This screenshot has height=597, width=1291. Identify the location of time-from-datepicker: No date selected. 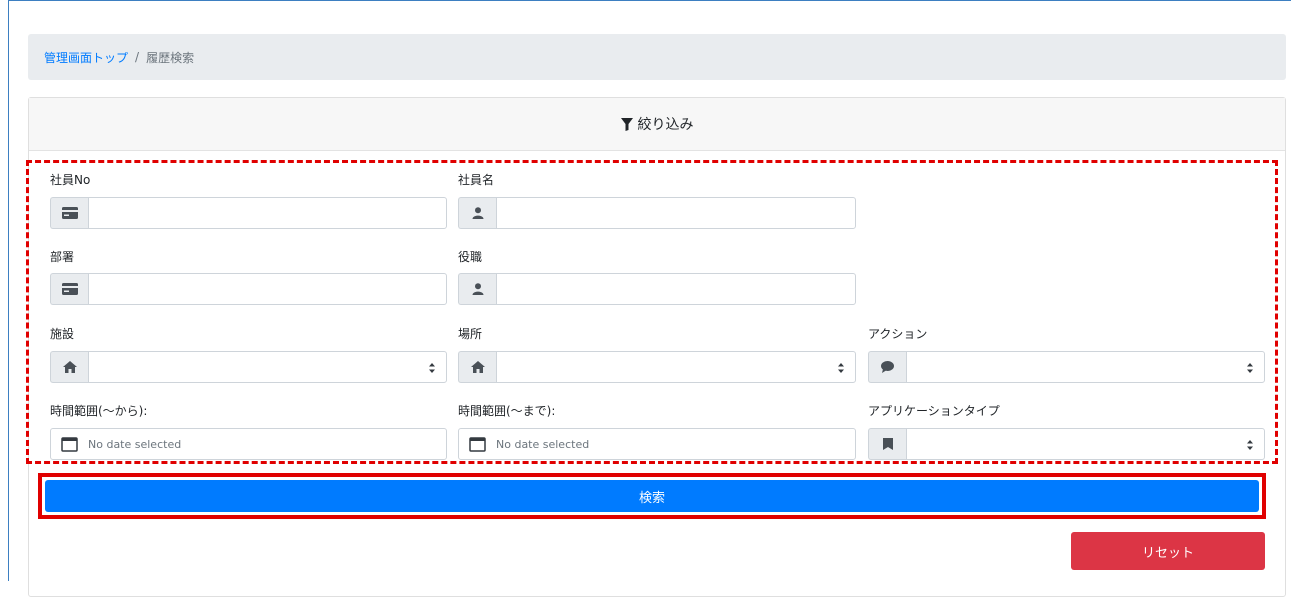
(248, 444).